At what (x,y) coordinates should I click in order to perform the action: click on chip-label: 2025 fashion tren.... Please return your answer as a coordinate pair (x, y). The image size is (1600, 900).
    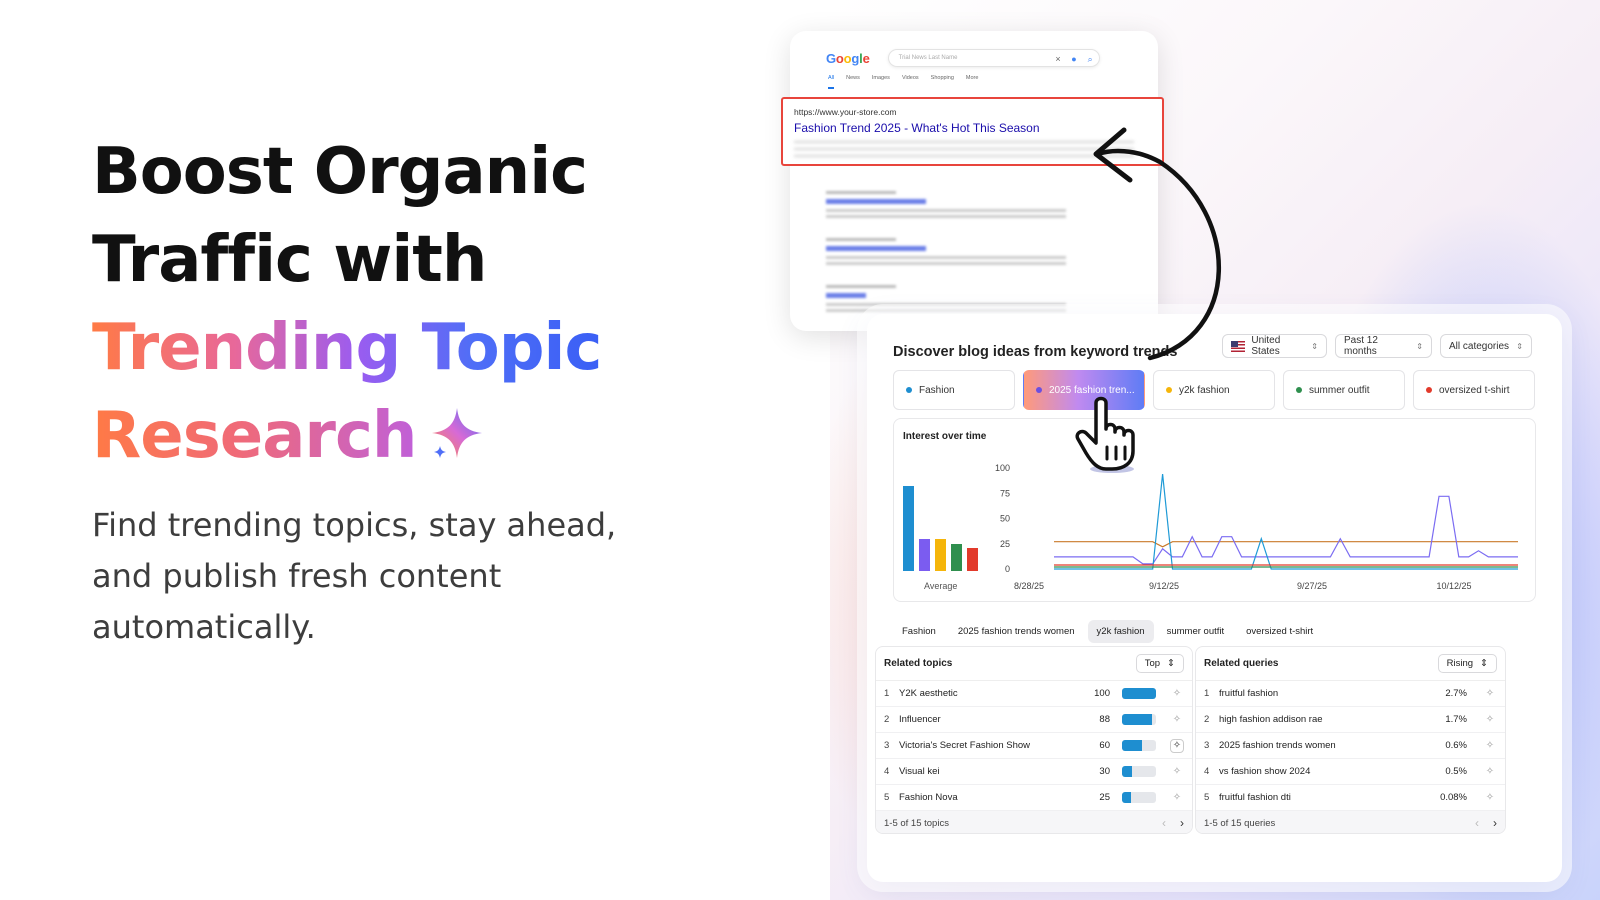
    Looking at the image, I should click on (1092, 390).